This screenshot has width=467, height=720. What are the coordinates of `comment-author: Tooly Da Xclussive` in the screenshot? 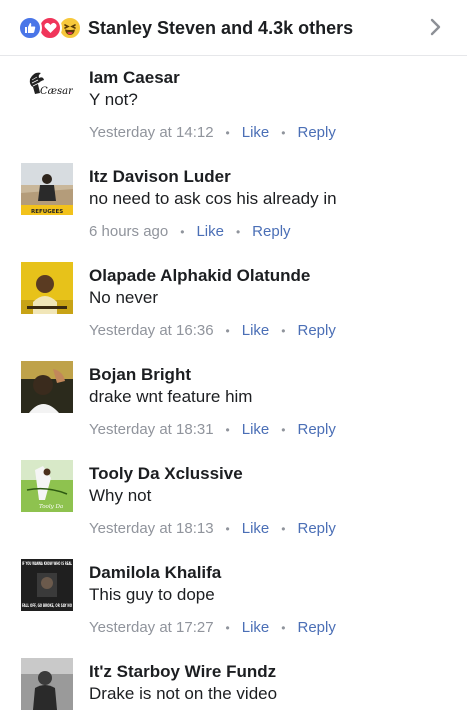 It's located at (166, 474).